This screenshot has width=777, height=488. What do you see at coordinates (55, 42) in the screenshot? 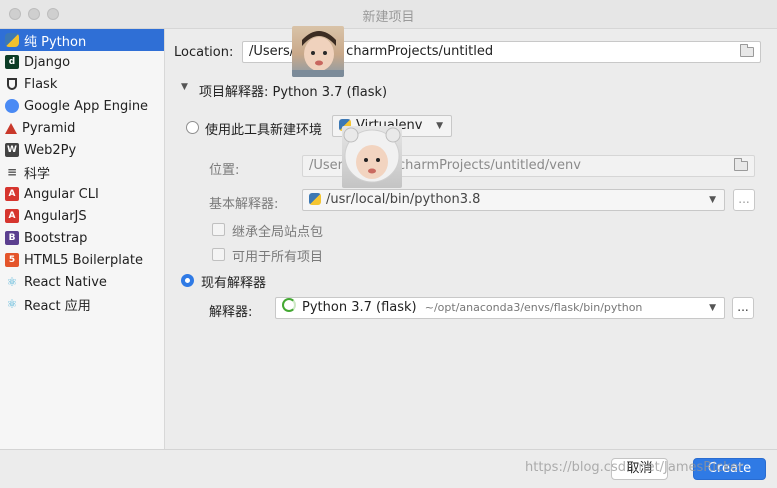
I see `sidebar-item-label: 纯 Python` at bounding box center [55, 42].